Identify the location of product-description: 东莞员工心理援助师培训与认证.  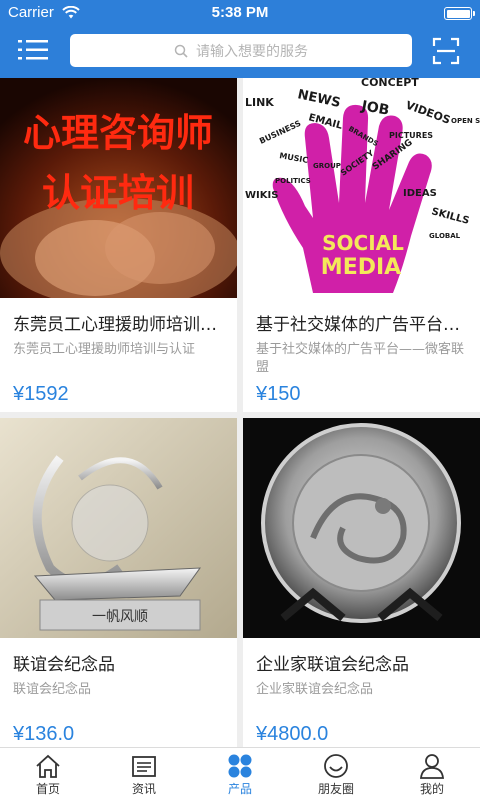
(104, 349).